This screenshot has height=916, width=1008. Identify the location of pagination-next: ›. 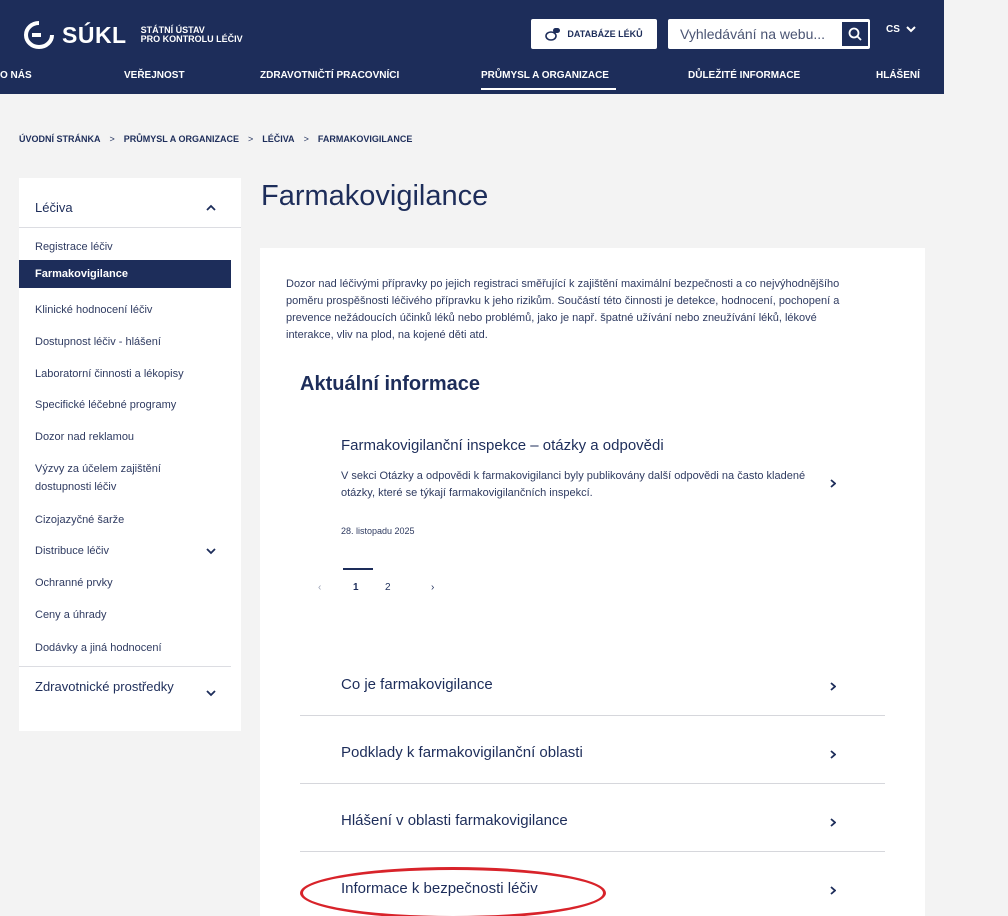
(432, 587).